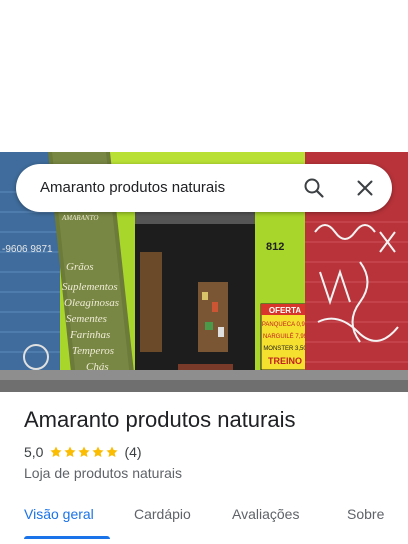 Image resolution: width=408 pixels, height=544 pixels. Describe the element at coordinates (285, 310) in the screenshot. I see `offer-sign-header: OFERTA` at that location.